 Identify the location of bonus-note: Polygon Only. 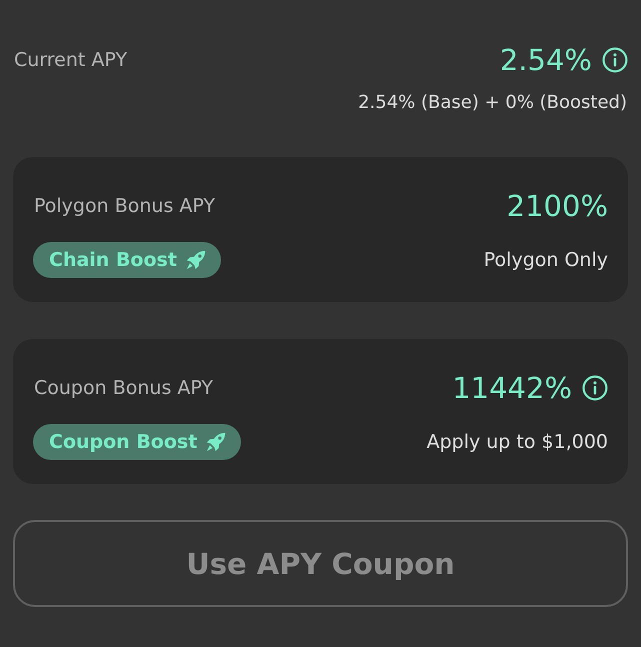
(546, 260).